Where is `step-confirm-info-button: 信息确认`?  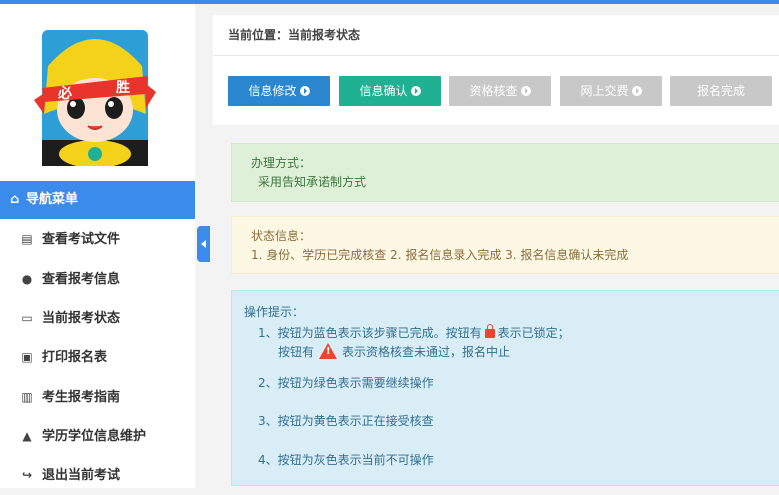 step-confirm-info-button: 信息确认 is located at coordinates (390, 91).